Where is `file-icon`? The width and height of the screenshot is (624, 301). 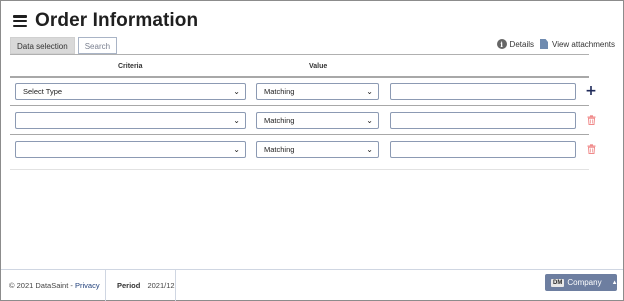 file-icon is located at coordinates (544, 44).